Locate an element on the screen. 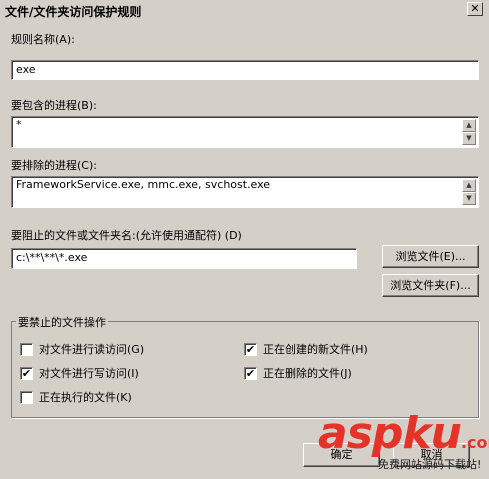 This screenshot has width=489, height=479. window-title: 文件/文件夹访问保护规则 is located at coordinates (73, 12).